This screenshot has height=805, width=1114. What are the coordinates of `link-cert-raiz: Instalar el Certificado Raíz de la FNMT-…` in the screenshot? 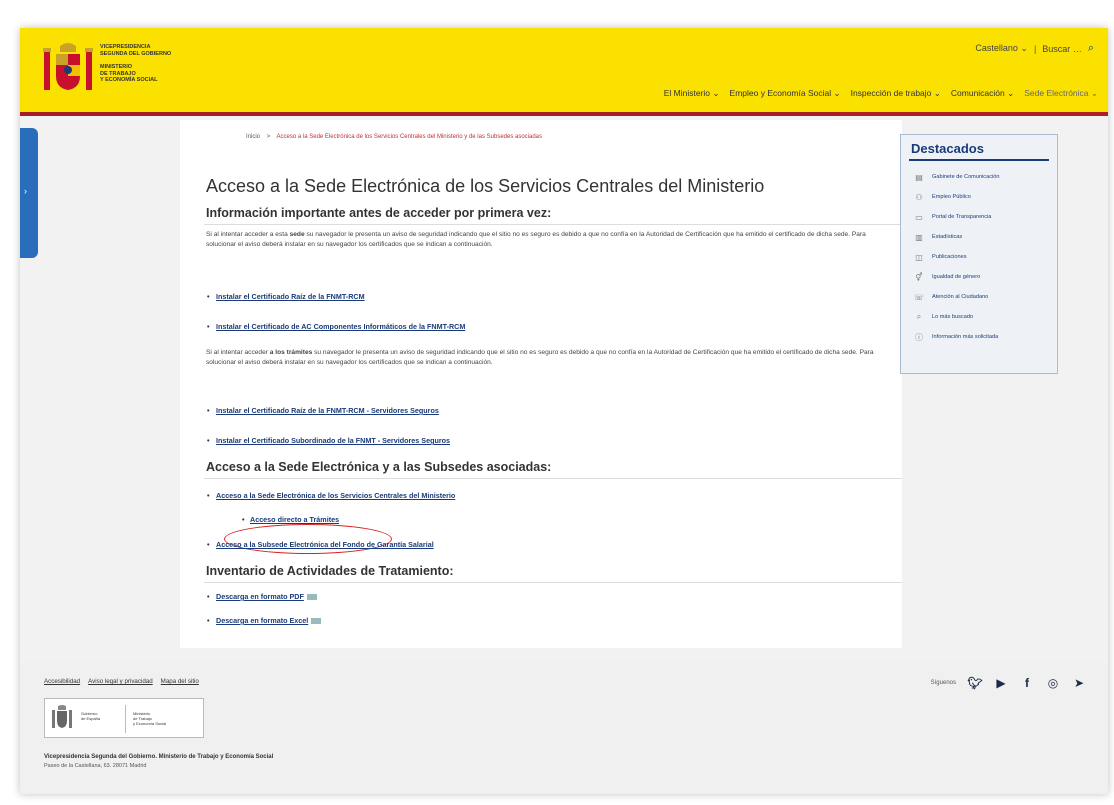 It's located at (286, 296).